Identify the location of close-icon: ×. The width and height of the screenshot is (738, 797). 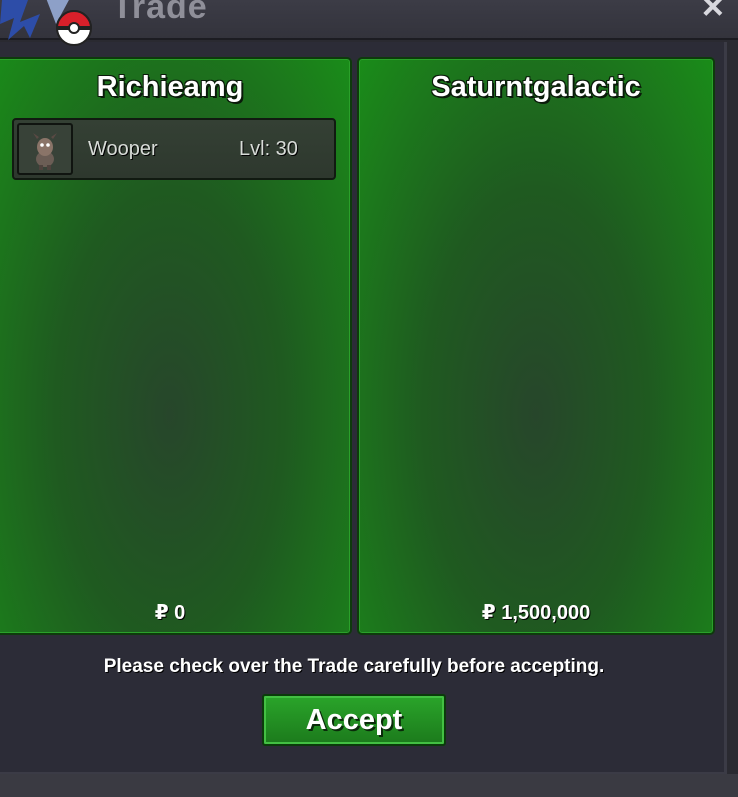
(713, 13).